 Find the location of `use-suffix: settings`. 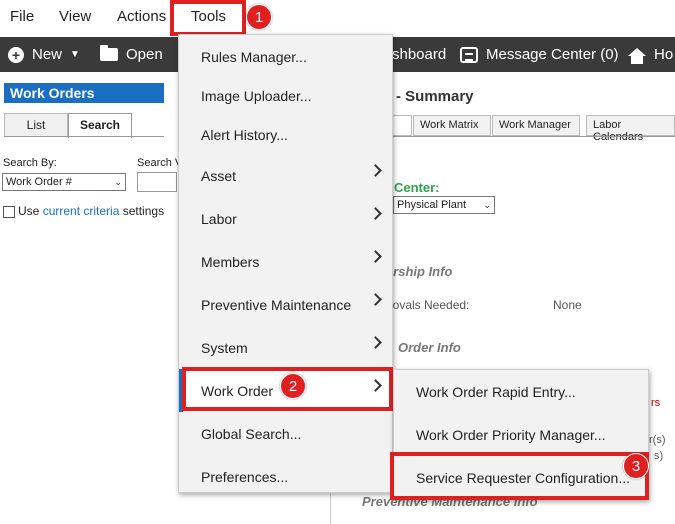

use-suffix: settings is located at coordinates (143, 211).